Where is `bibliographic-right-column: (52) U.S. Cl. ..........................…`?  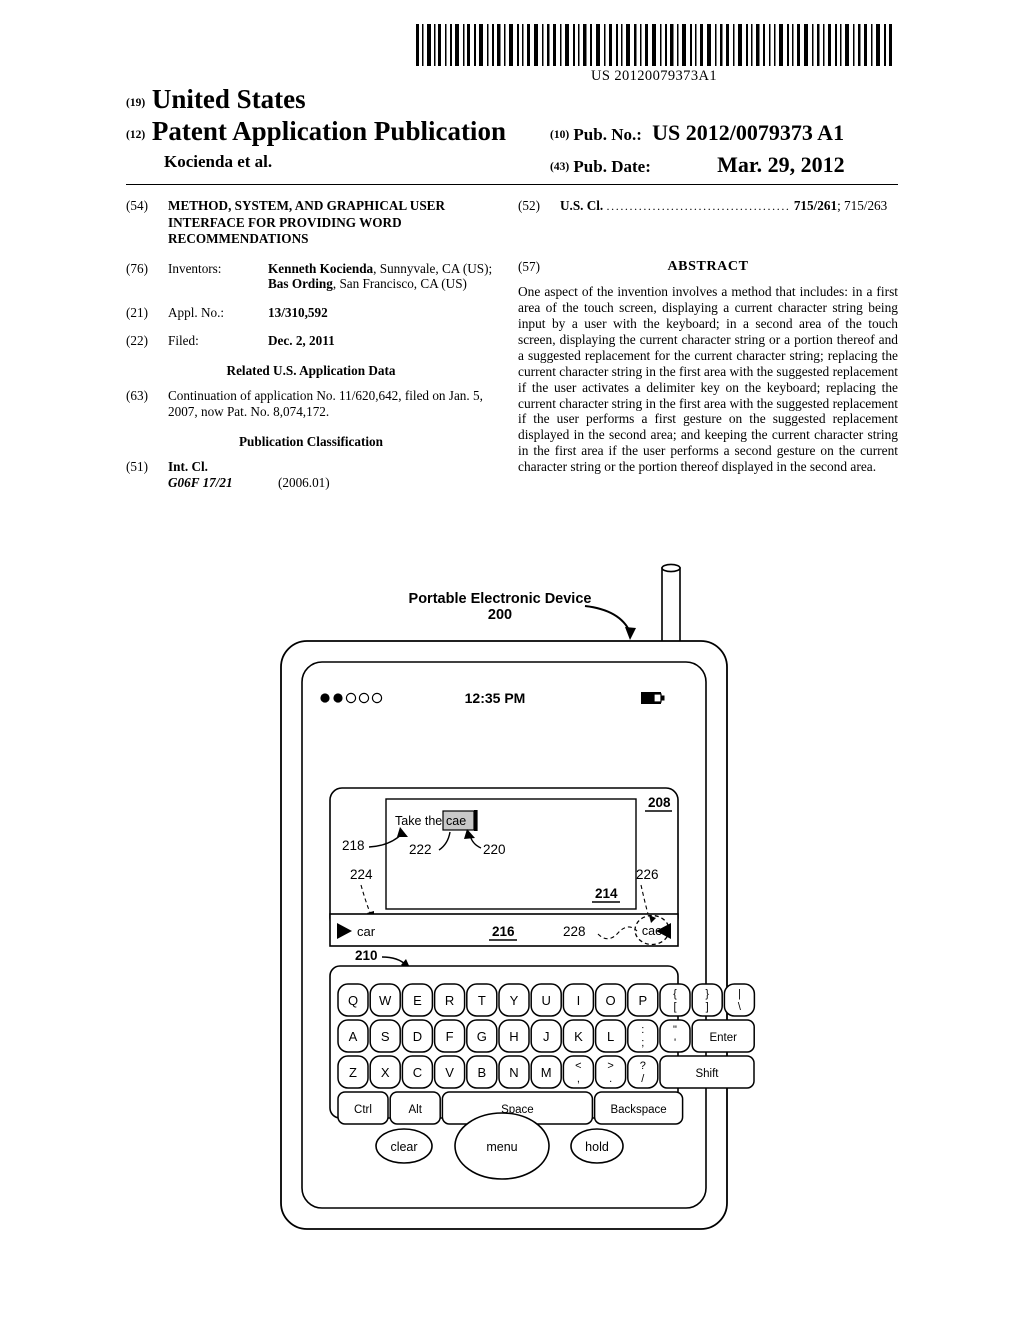
bibliographic-right-column: (52) U.S. Cl. ..........................… is located at coordinates (708, 336).